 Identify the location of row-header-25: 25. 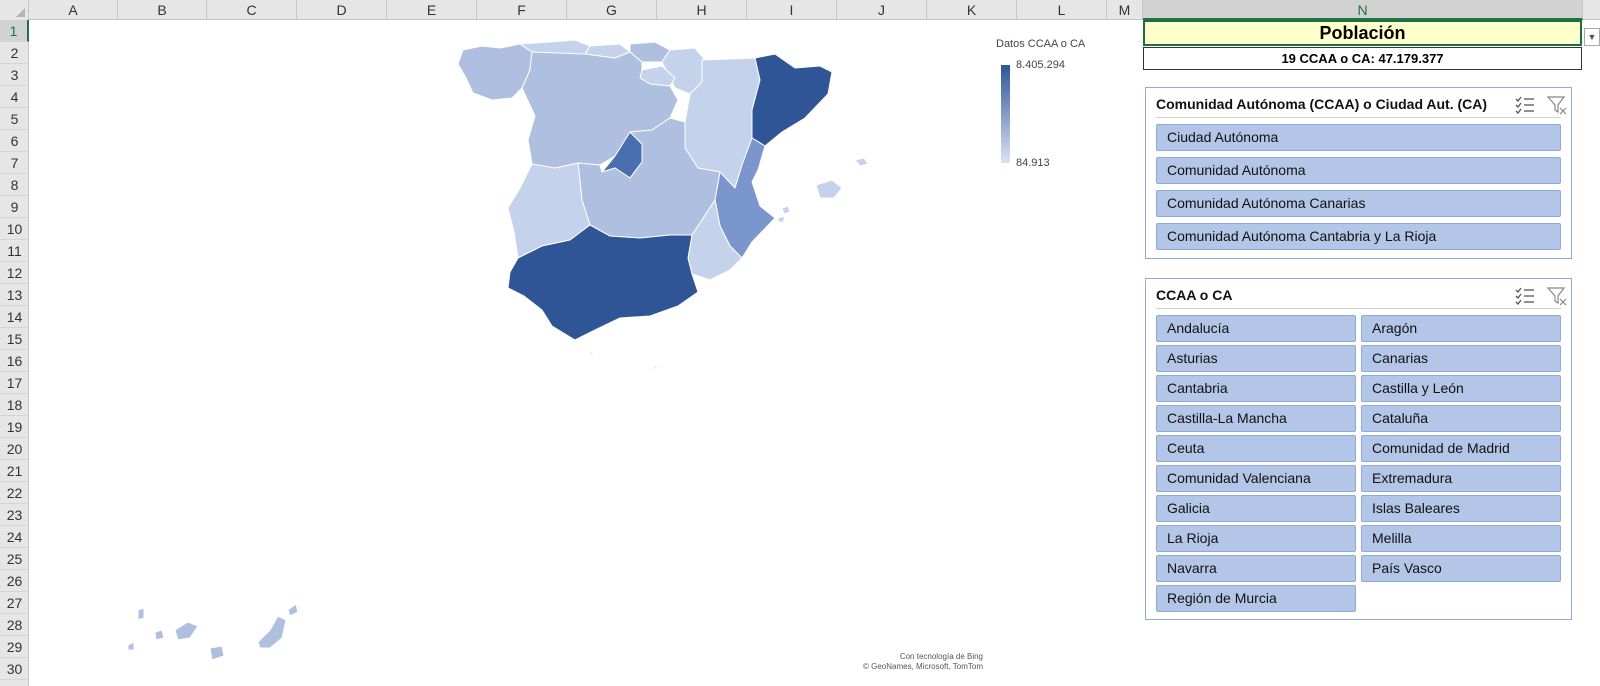
(14, 559).